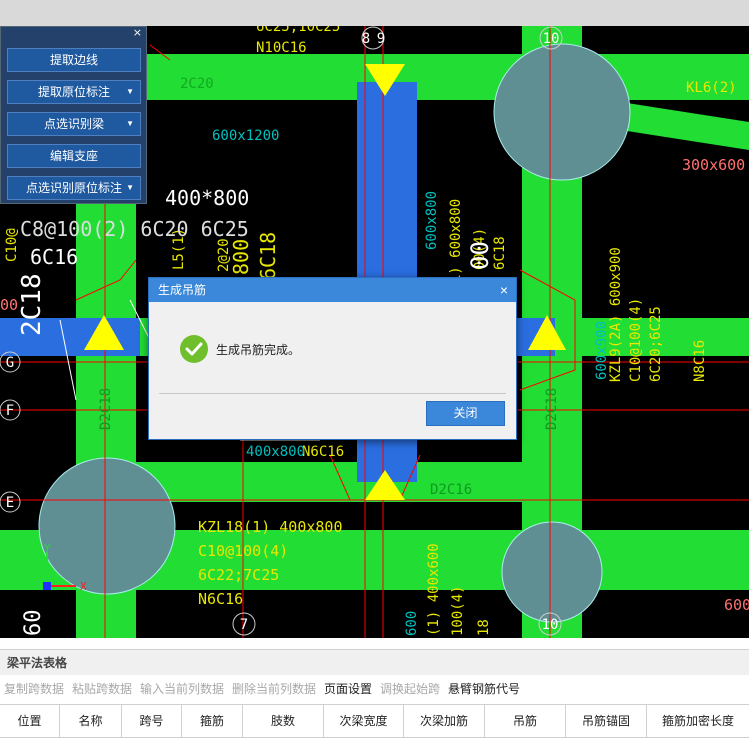 This screenshot has width=749, height=751. What do you see at coordinates (54, 257) in the screenshot?
I see `annot-c16-frag: 6C16` at bounding box center [54, 257].